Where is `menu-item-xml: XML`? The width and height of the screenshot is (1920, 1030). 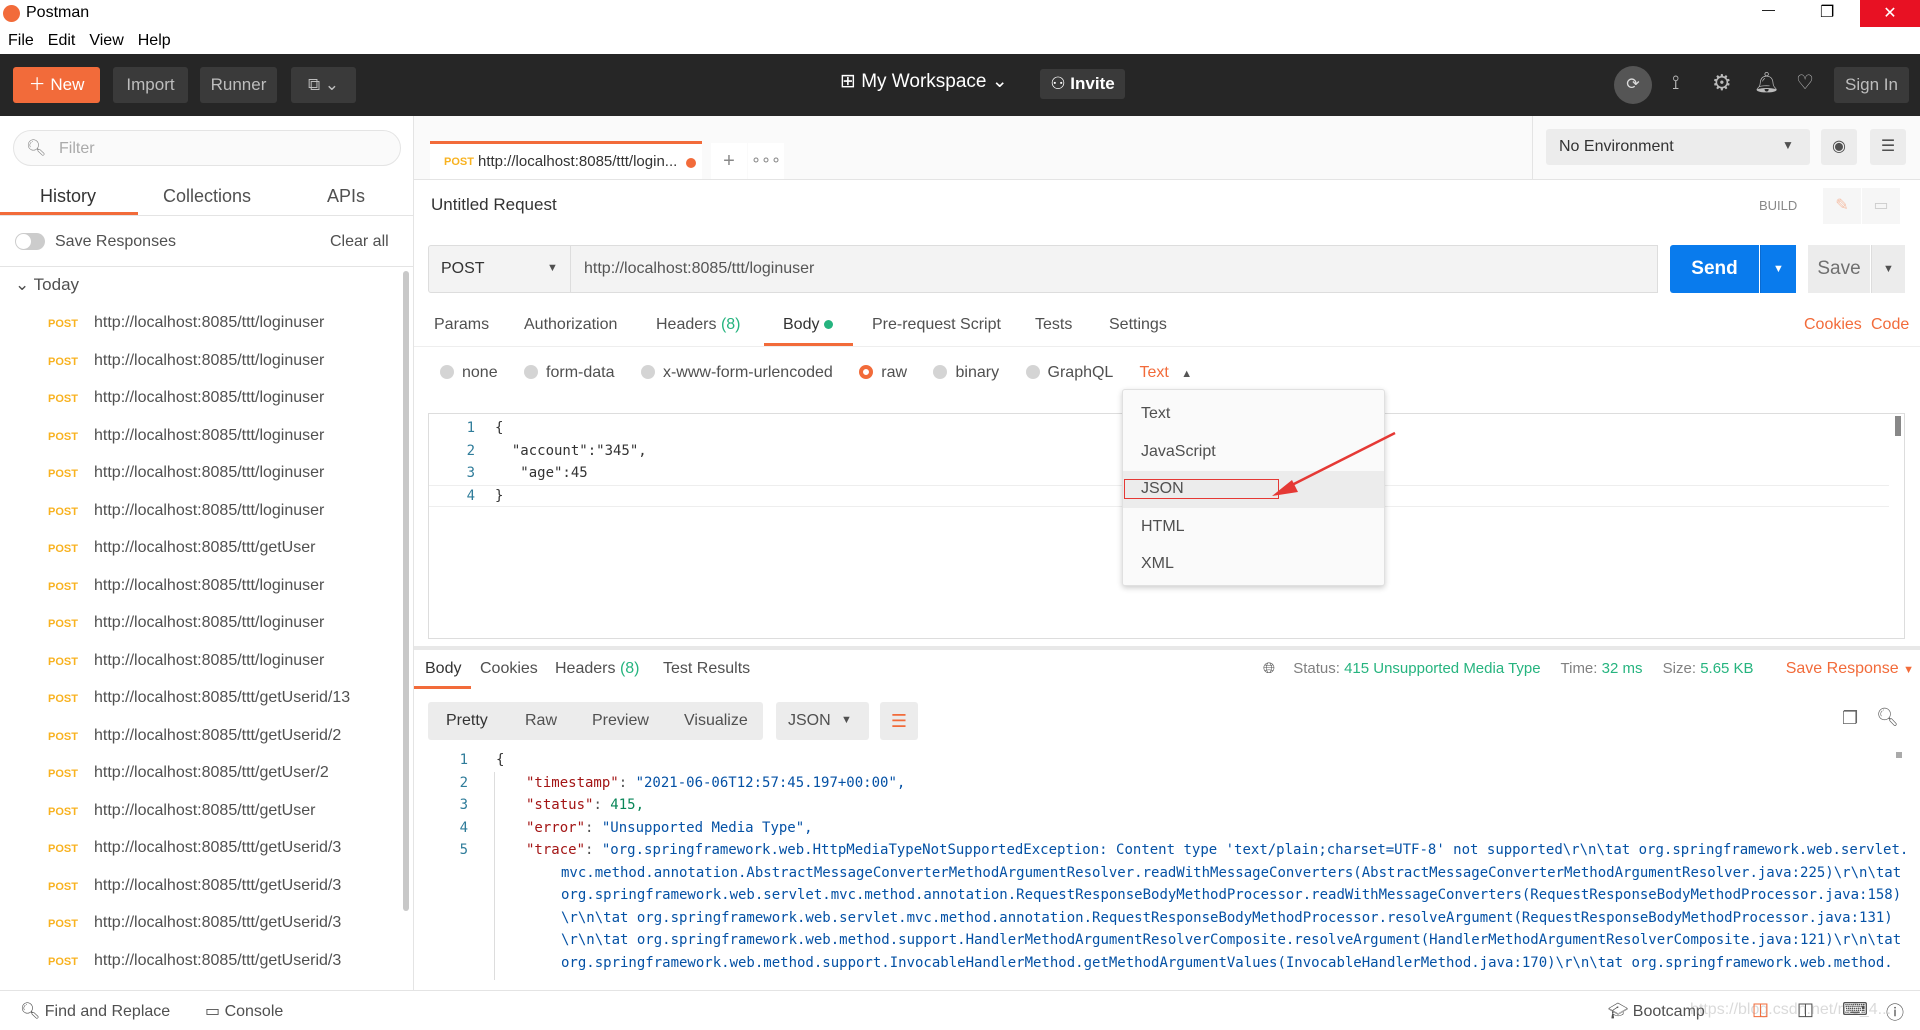 menu-item-xml: XML is located at coordinates (1253, 564).